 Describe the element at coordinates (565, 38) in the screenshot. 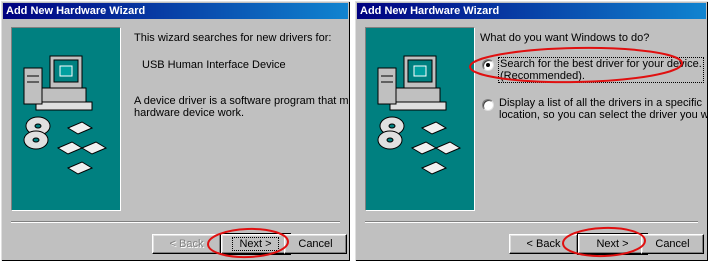

I see `question-text: What do you want Windows to do?` at that location.